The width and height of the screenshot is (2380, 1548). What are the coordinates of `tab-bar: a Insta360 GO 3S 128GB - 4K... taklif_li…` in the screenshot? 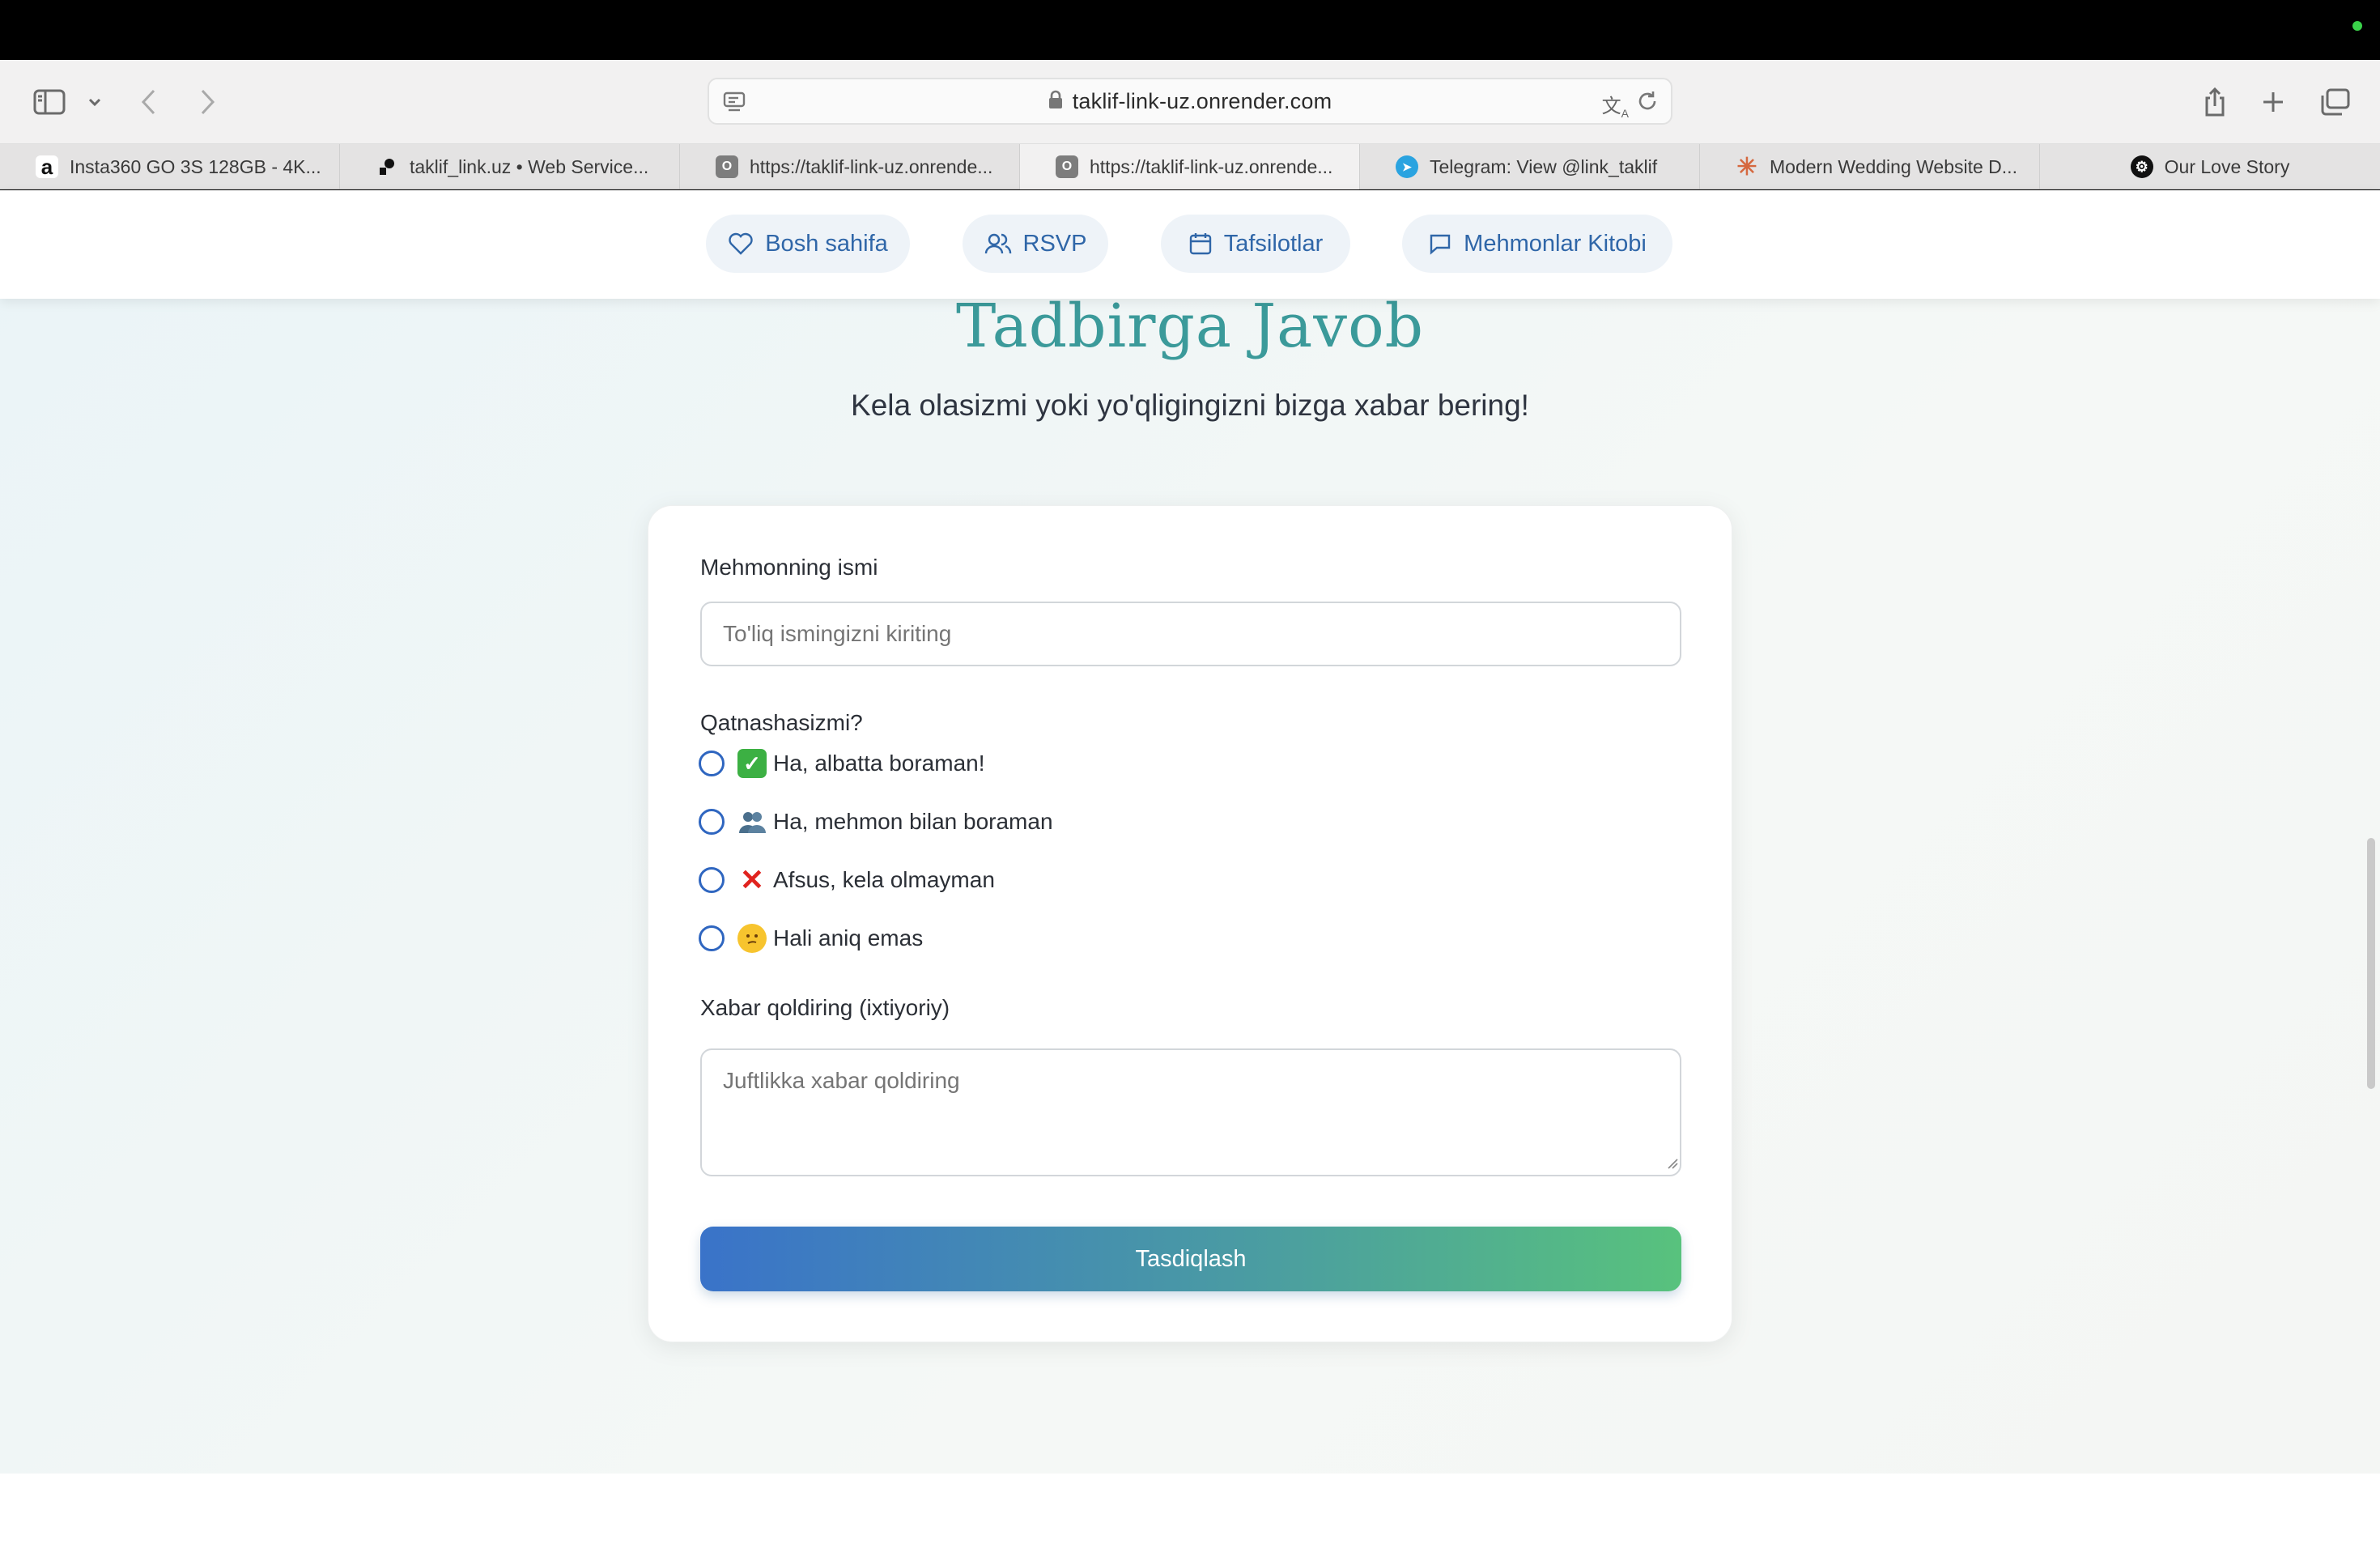 It's located at (1190, 166).